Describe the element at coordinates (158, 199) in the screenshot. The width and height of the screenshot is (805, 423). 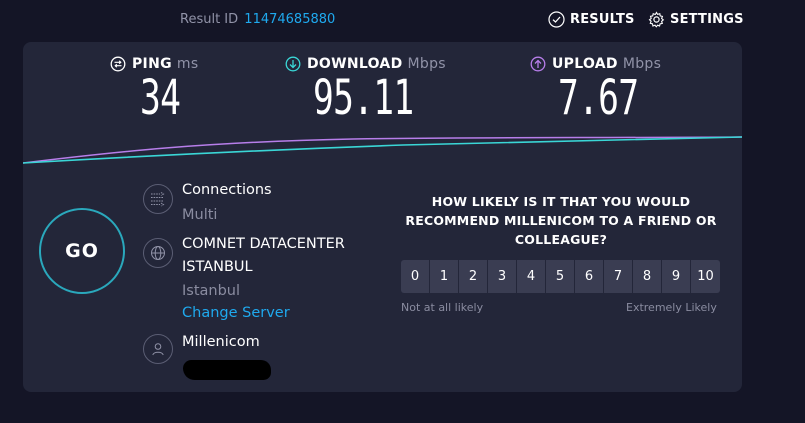
I see `connections-icon` at that location.